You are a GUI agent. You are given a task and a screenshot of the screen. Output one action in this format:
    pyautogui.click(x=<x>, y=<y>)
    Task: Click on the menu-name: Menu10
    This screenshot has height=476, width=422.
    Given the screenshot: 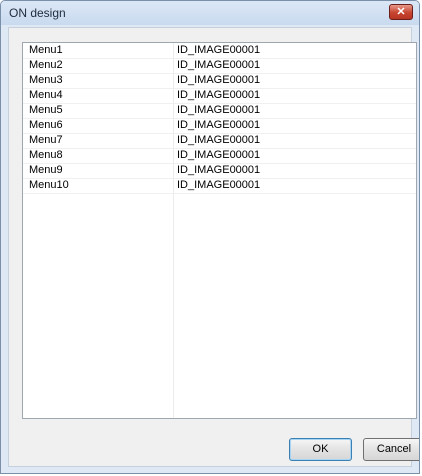 What is the action you would take?
    pyautogui.click(x=49, y=185)
    